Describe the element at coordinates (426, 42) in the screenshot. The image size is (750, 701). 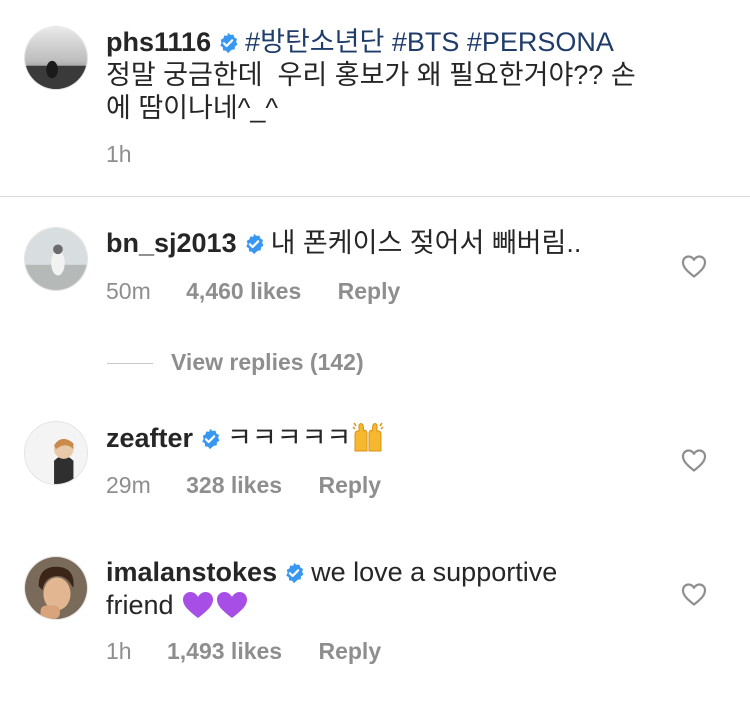
I see `hashtag-link: #BTS` at that location.